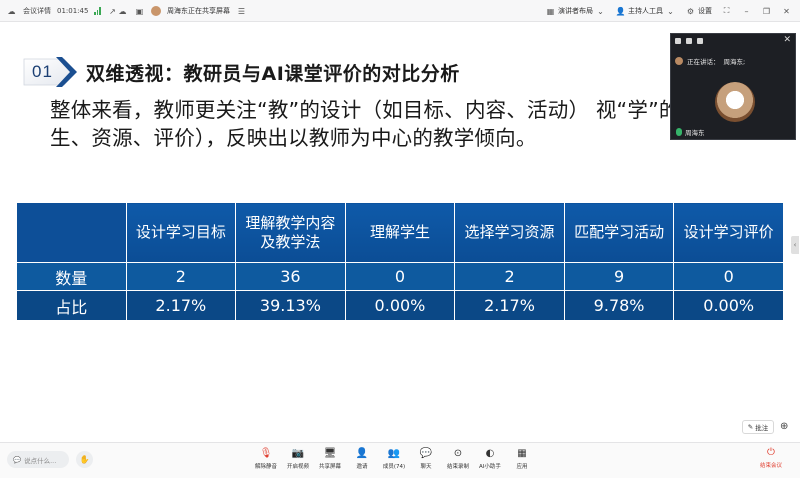 The image size is (800, 478). Describe the element at coordinates (490, 462) in the screenshot. I see `ai-assistant-button: ◐ AI小助手` at that location.